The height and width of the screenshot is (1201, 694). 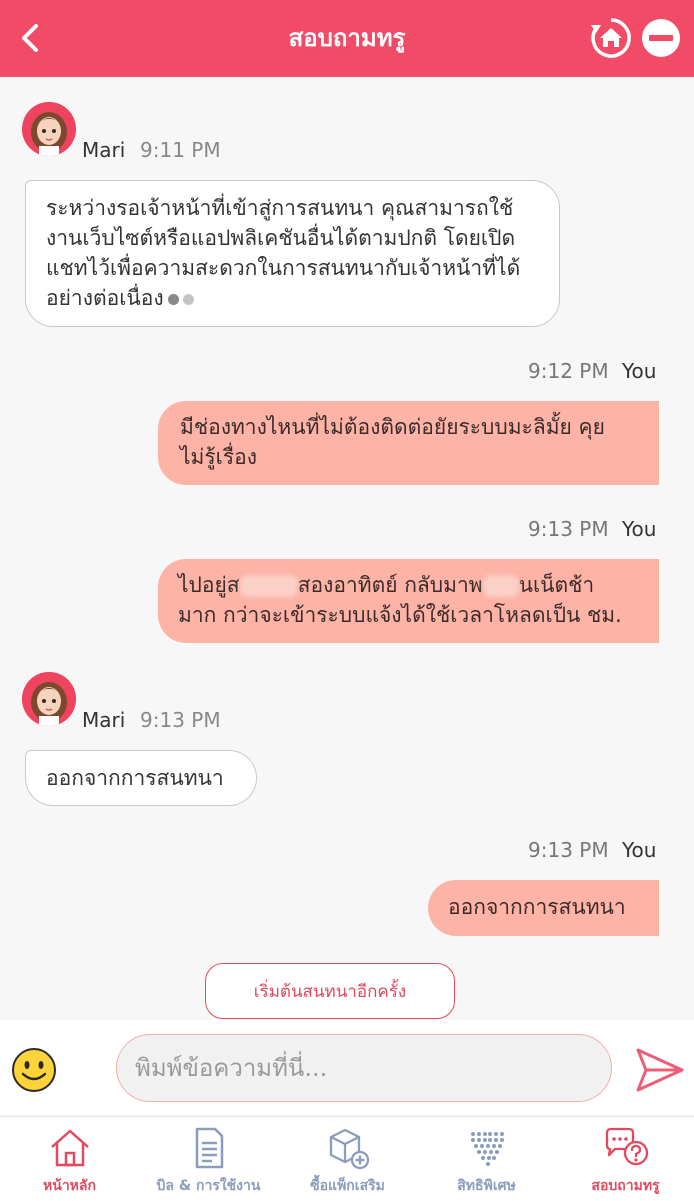 I want to click on message-time: 9:12 PM, so click(x=568, y=371).